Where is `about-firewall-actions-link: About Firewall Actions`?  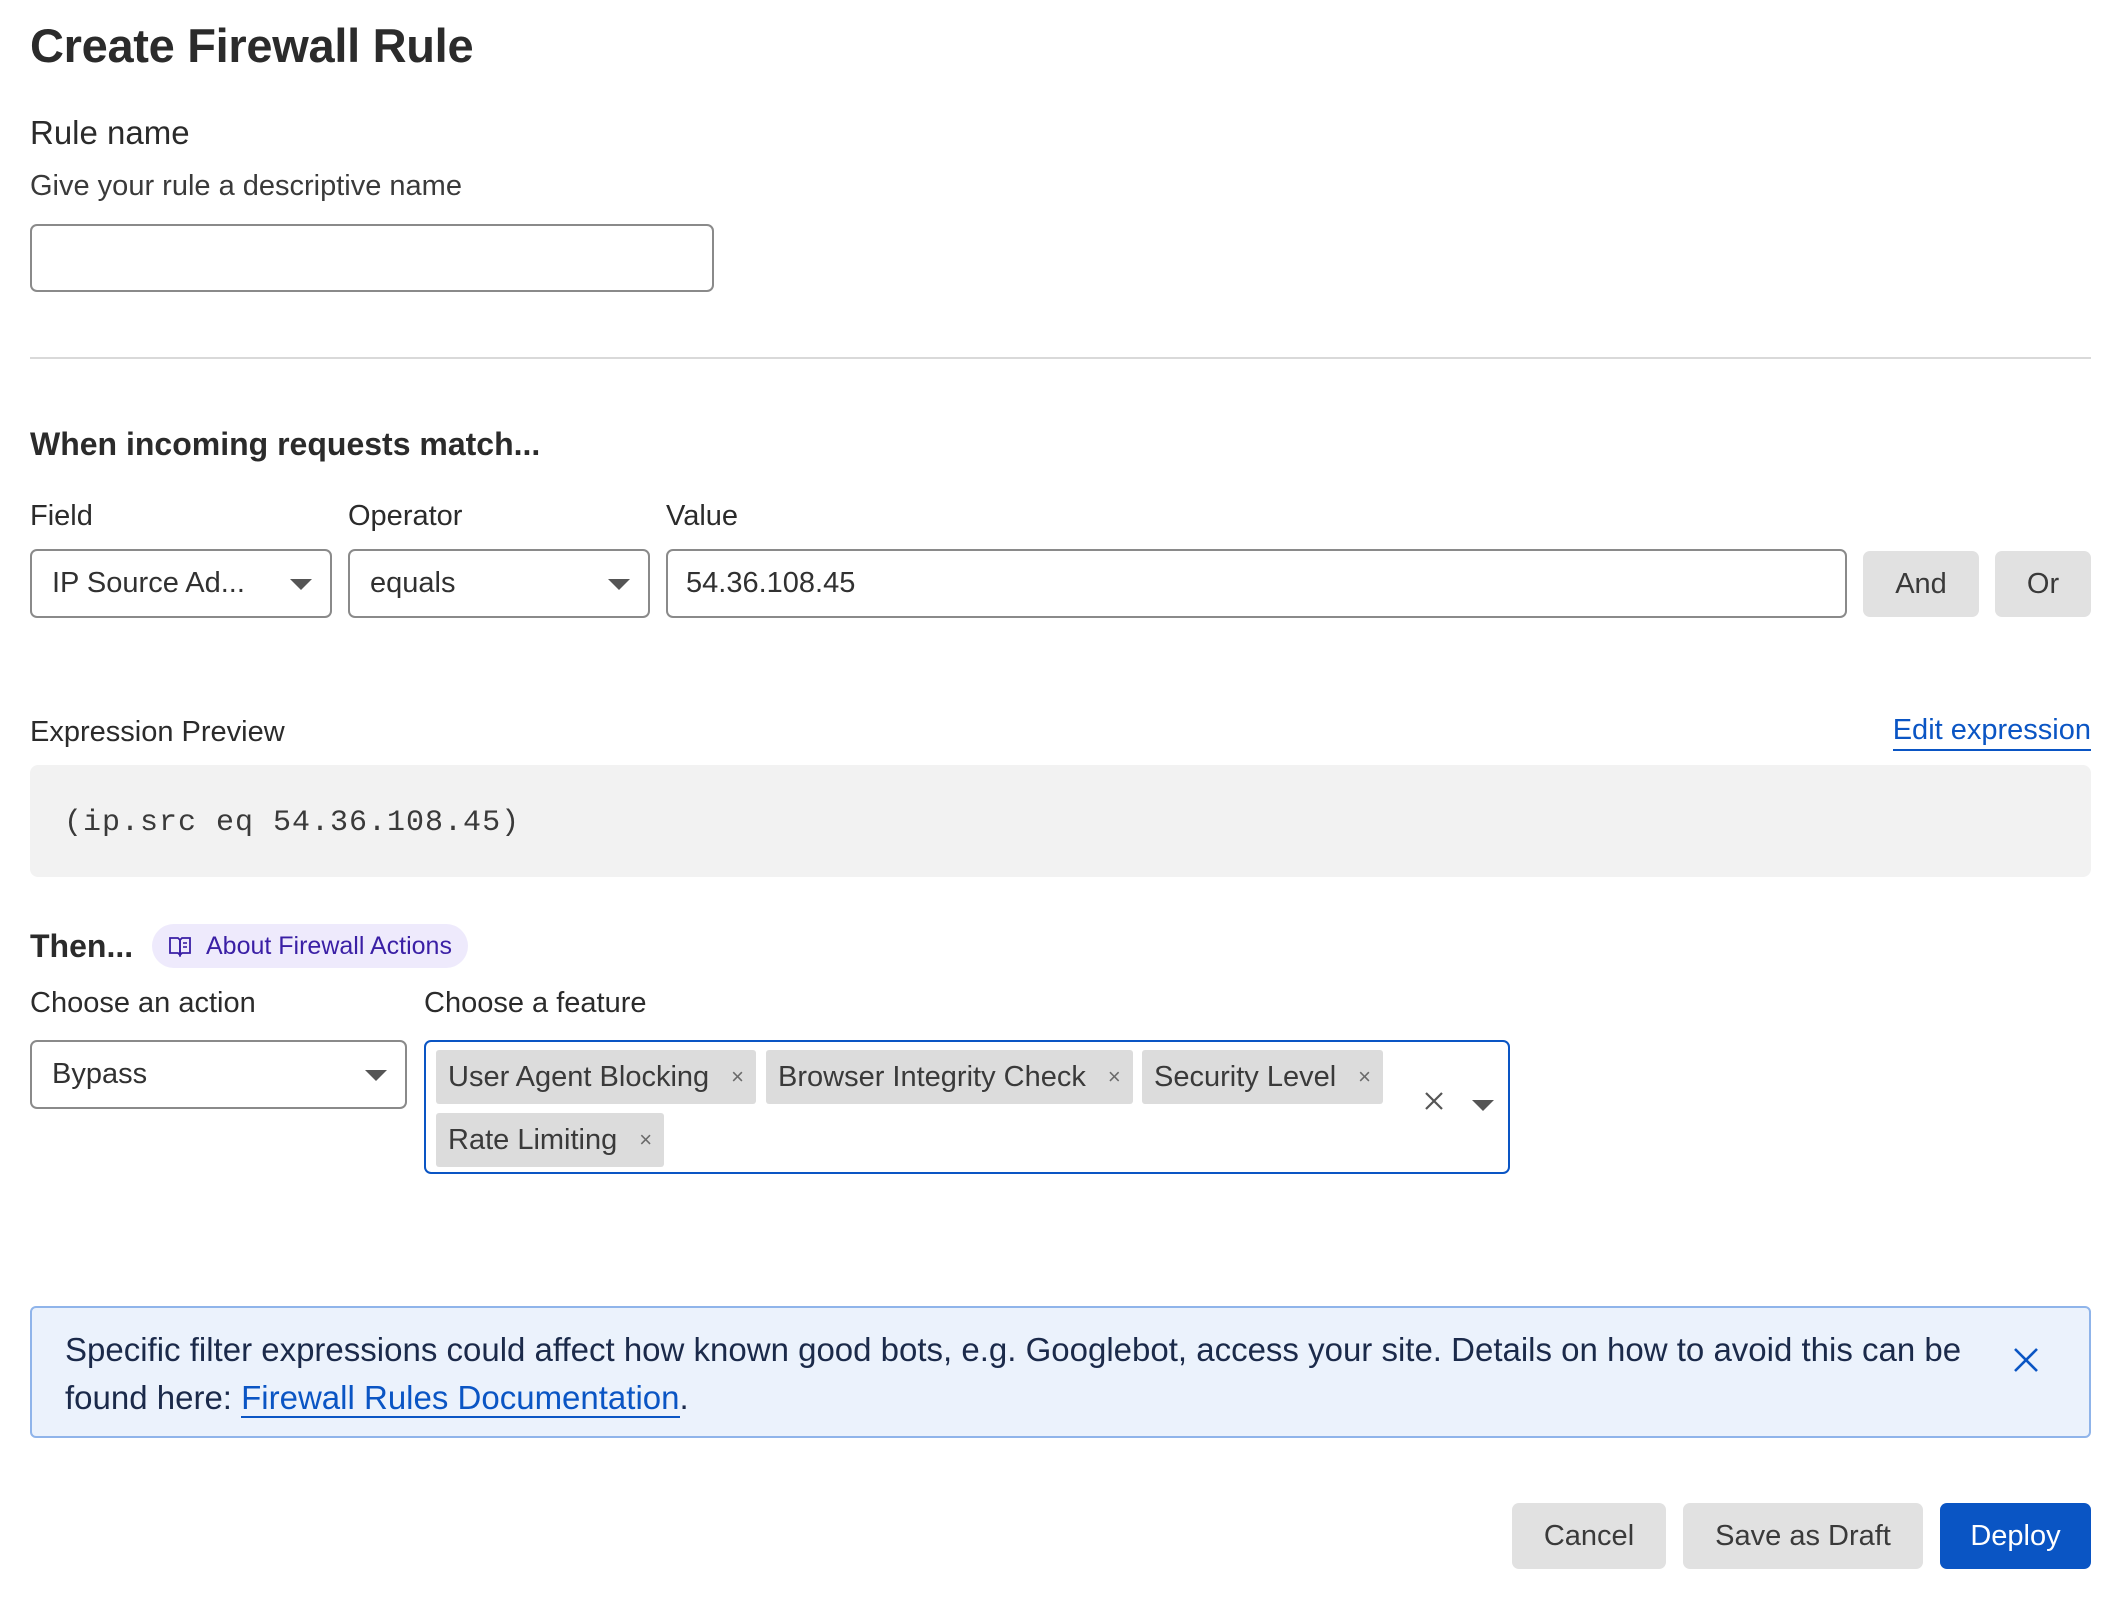 about-firewall-actions-link: About Firewall Actions is located at coordinates (310, 946).